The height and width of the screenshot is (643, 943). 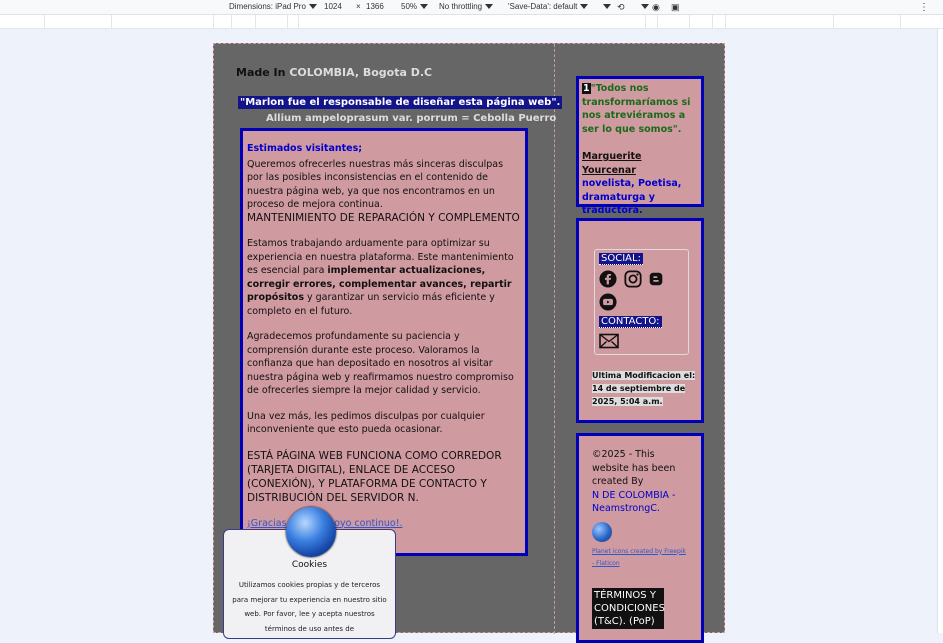 What do you see at coordinates (333, 6) in the screenshot?
I see `width-input: 1024` at bounding box center [333, 6].